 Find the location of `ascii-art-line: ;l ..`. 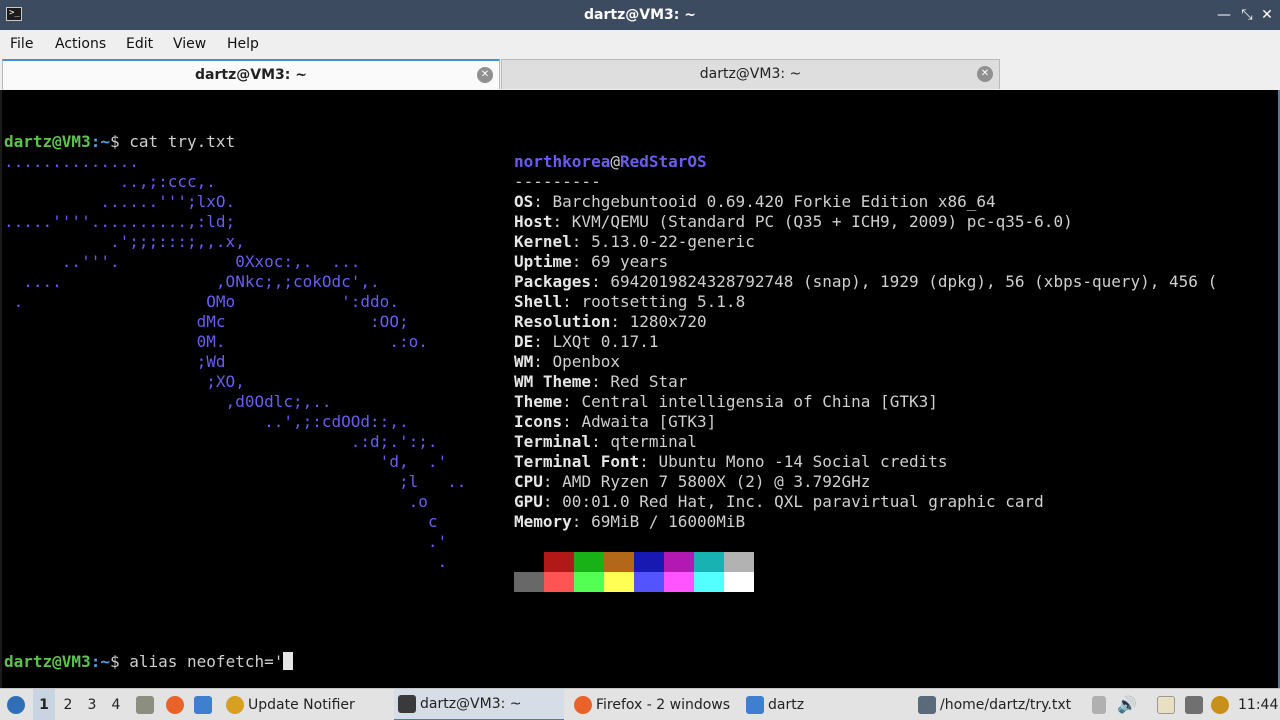

ascii-art-line: ;l .. is located at coordinates (235, 481).